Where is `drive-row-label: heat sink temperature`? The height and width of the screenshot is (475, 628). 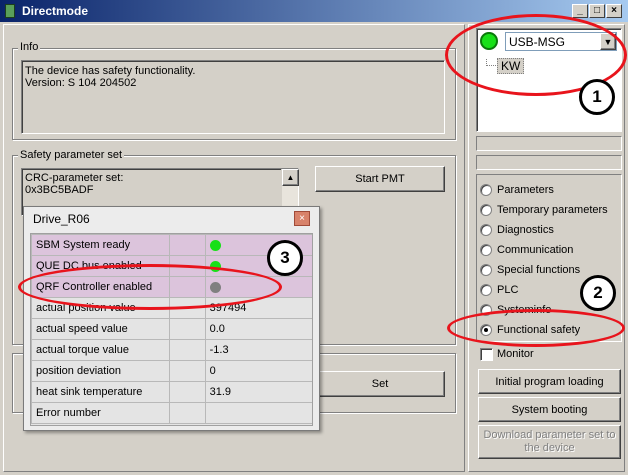
drive-row-label: heat sink temperature is located at coordinates (100, 392).